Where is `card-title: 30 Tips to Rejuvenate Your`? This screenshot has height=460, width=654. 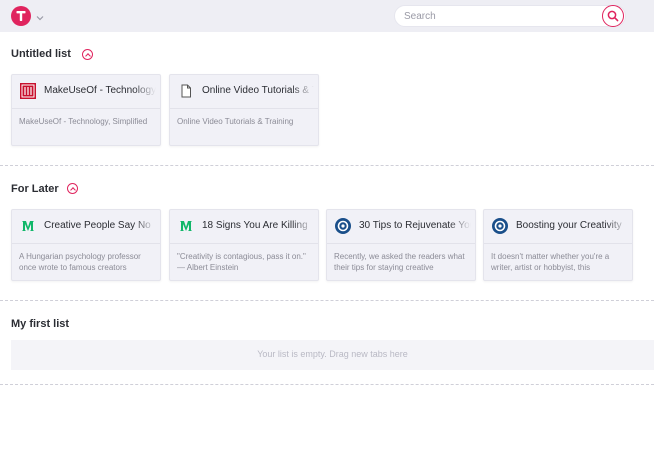 card-title: 30 Tips to Rejuvenate Your is located at coordinates (415, 225).